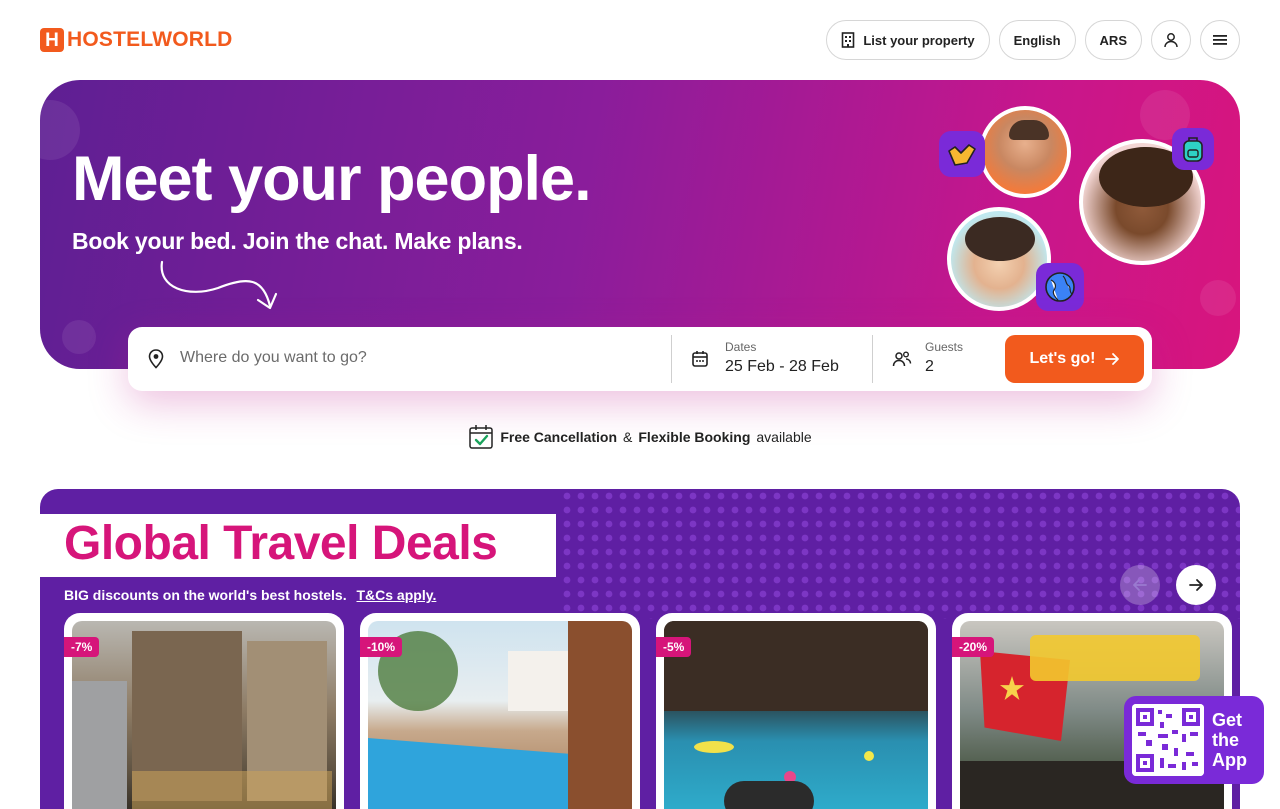 This screenshot has width=1280, height=809. I want to click on shaka-hand-badge, so click(962, 154).